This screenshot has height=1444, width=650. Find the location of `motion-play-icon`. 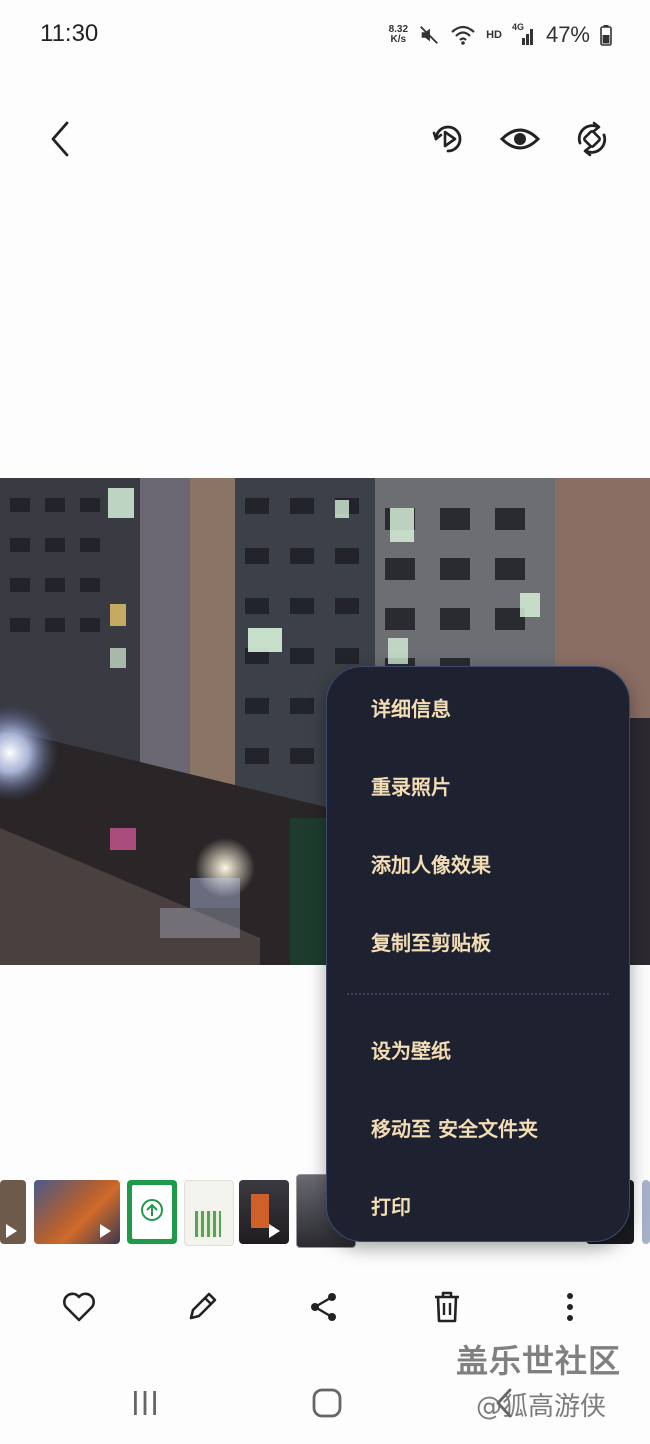

motion-play-icon is located at coordinates (447, 139).